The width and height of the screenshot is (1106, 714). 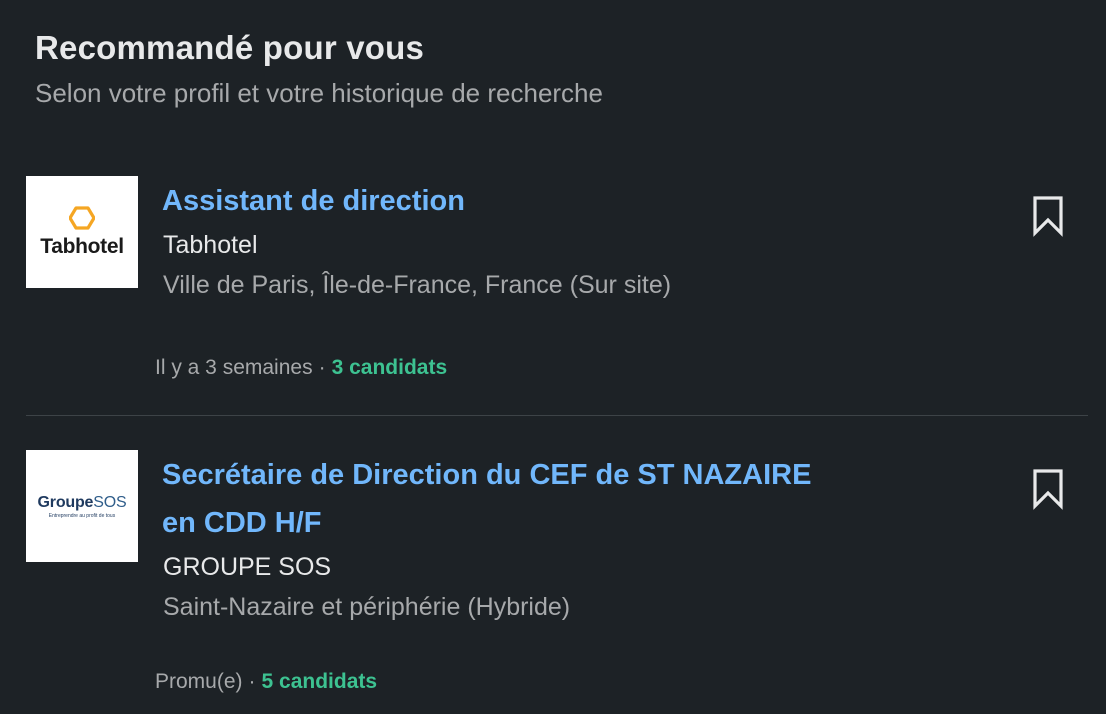 I want to click on posted-time: Il y a 3 semaines, so click(x=234, y=367).